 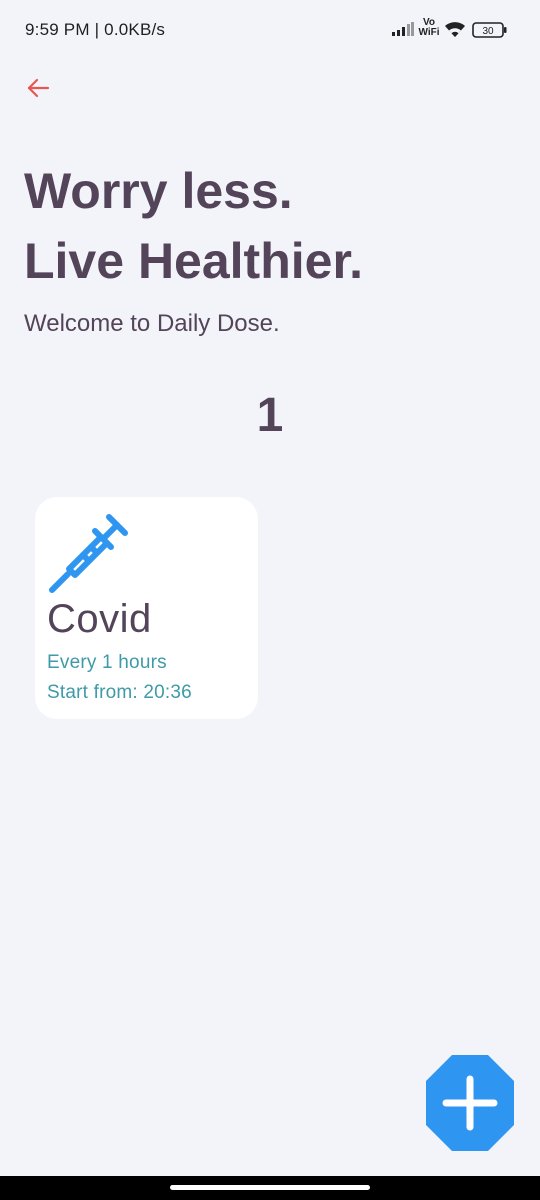 I want to click on vowifi-icon: Vo WiFi, so click(x=429, y=28).